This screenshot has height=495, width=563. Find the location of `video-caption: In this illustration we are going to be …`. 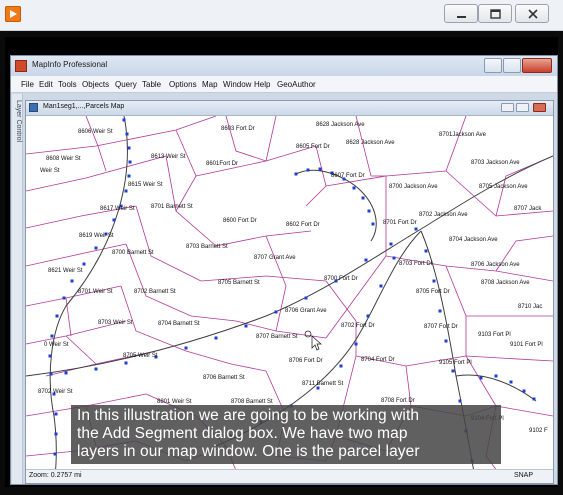

video-caption: In this illustration we are going to be … is located at coordinates (286, 434).